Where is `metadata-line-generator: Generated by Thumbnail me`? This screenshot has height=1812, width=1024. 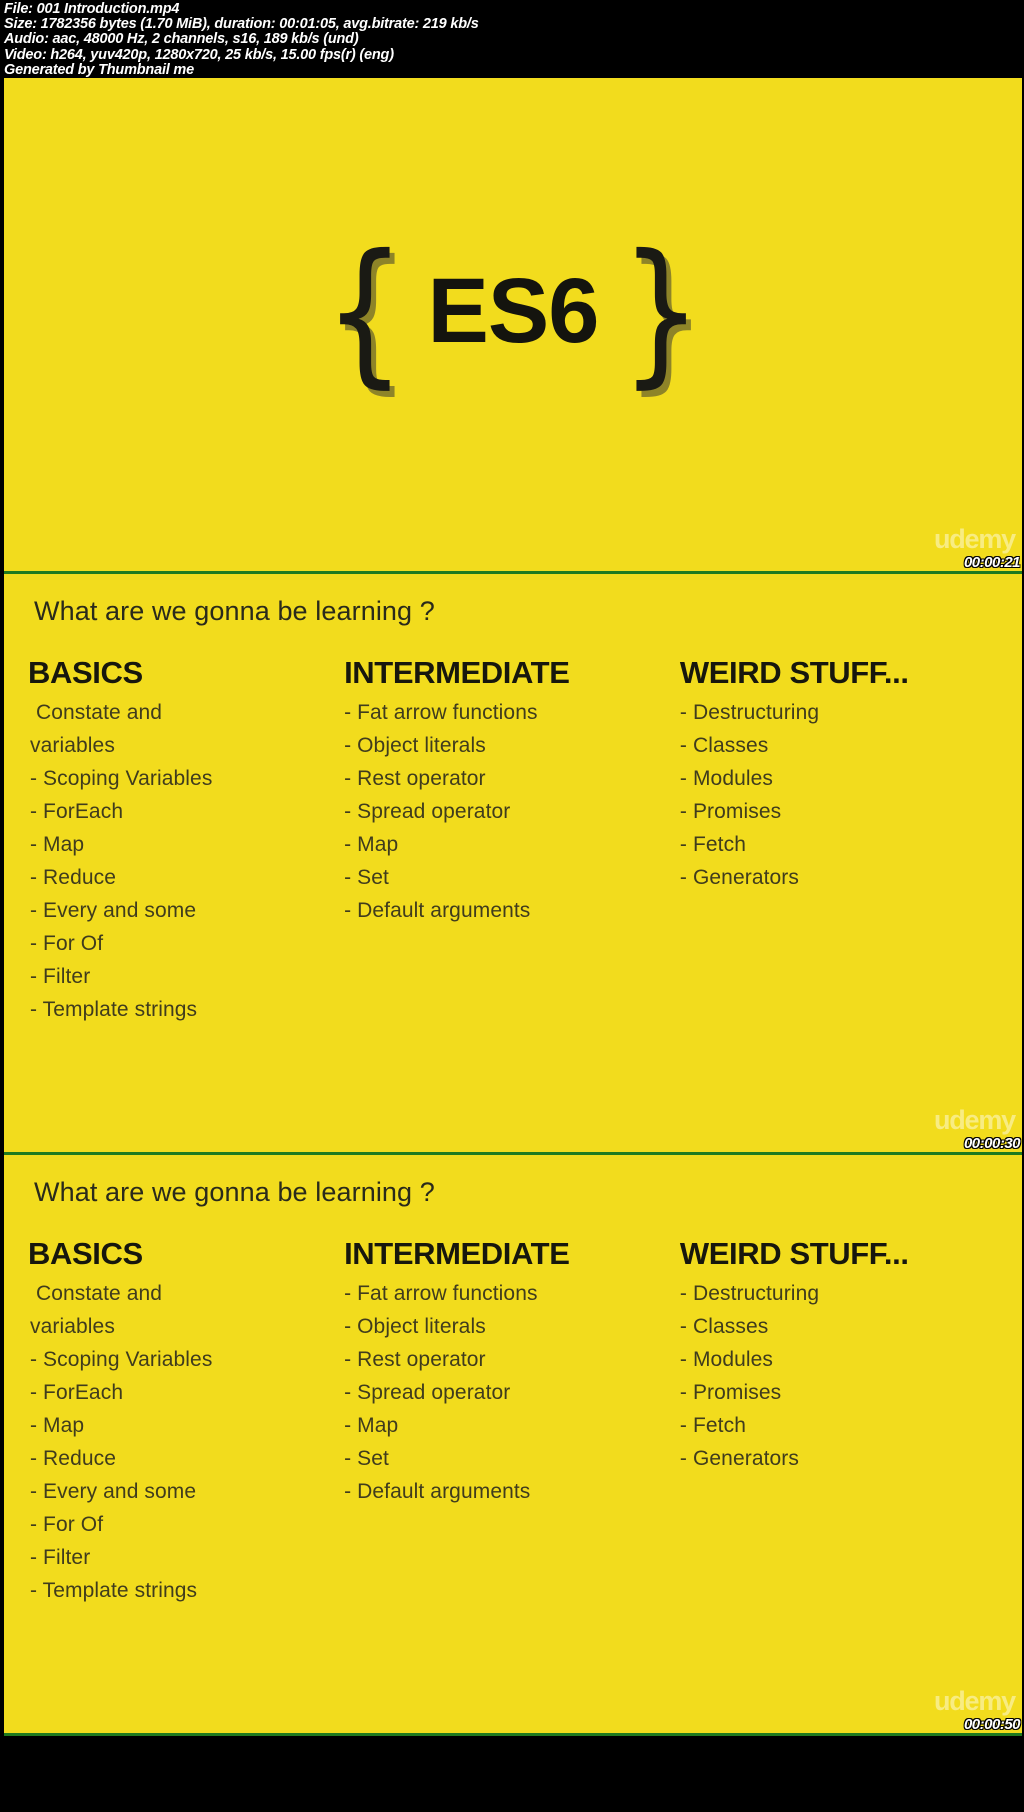 metadata-line-generator: Generated by Thumbnail me is located at coordinates (99, 69).